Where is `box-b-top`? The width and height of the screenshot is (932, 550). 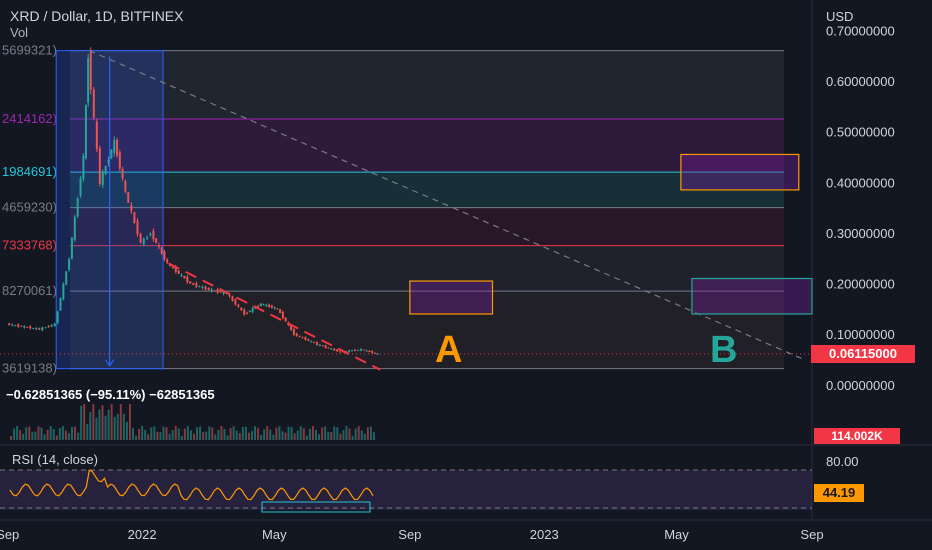 box-b-top is located at coordinates (740, 172).